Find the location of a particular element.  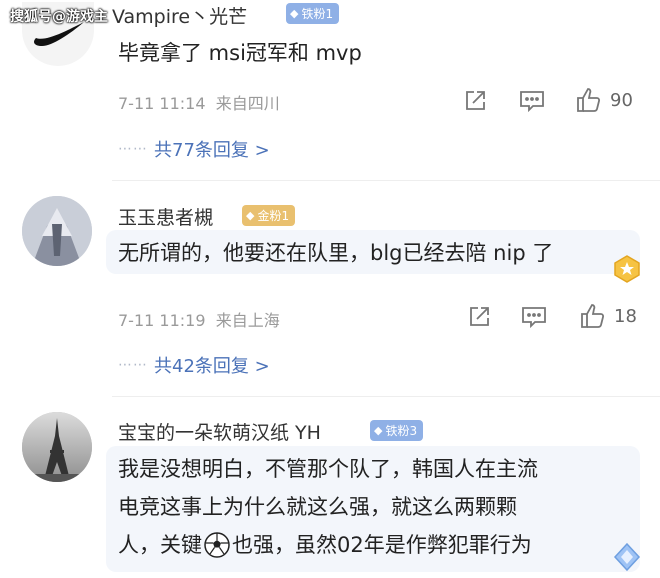

replies-label: 共77条回复 > is located at coordinates (212, 149).